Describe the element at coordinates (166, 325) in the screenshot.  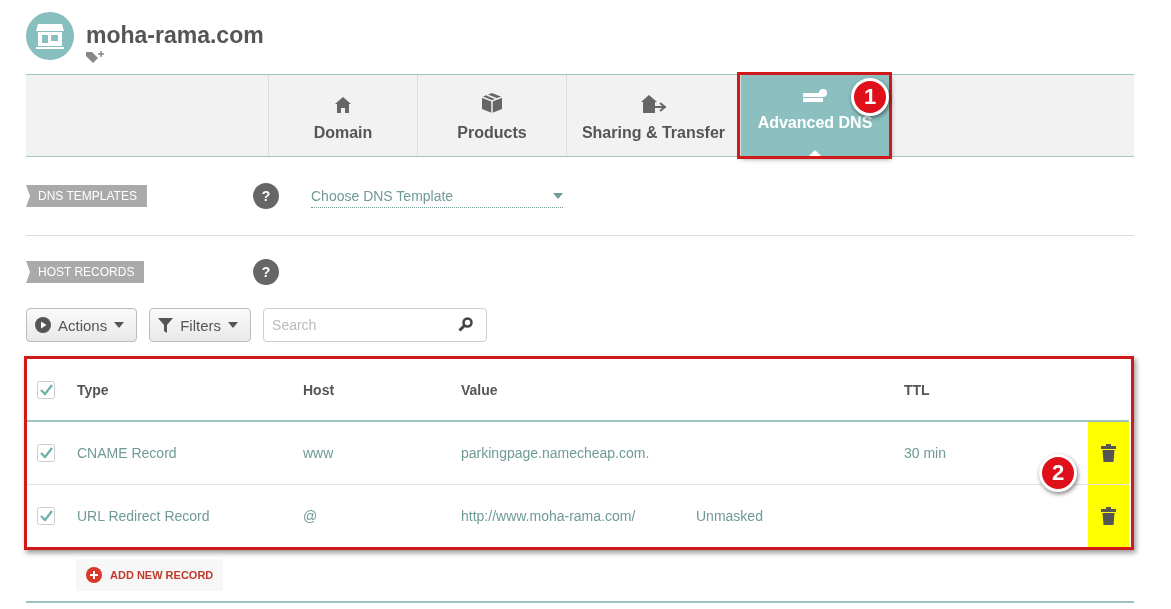
I see `funnel-icon` at that location.